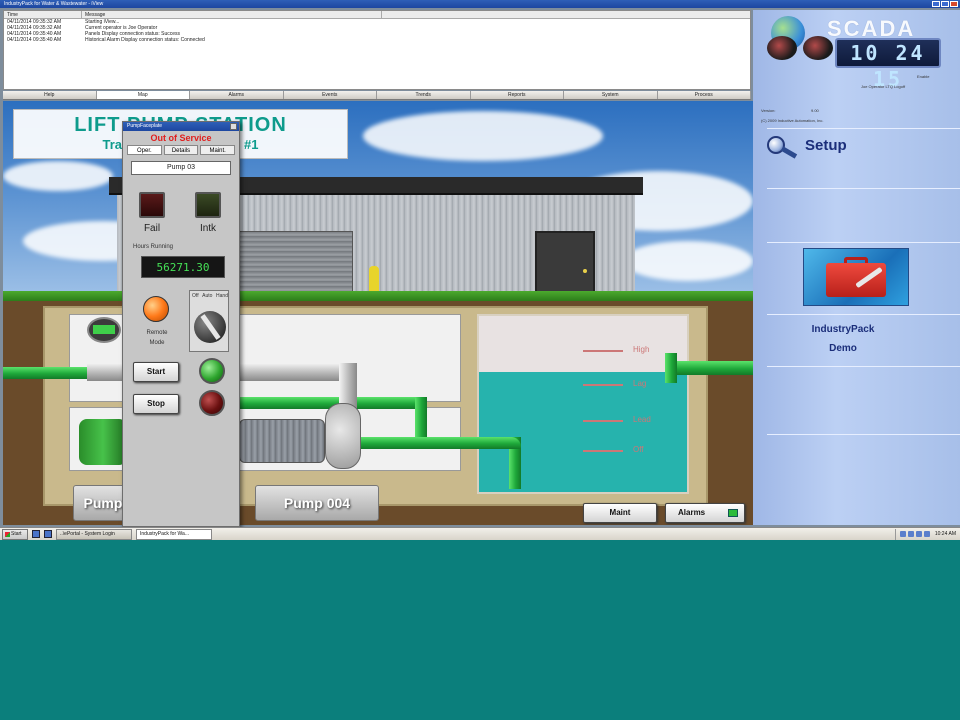  What do you see at coordinates (856, 277) in the screenshot?
I see `toolbox-icon` at bounding box center [856, 277].